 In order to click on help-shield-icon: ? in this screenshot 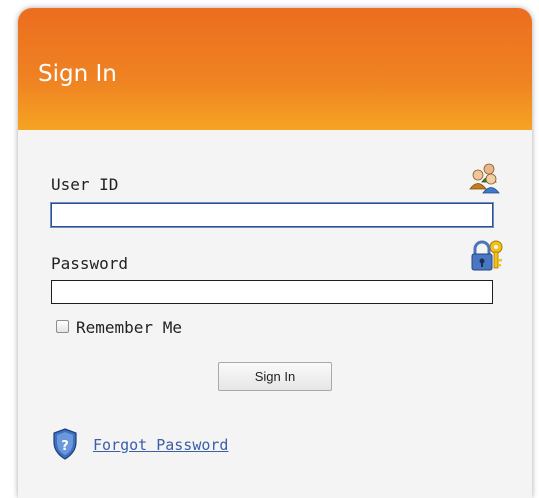, I will do `click(65, 444)`.